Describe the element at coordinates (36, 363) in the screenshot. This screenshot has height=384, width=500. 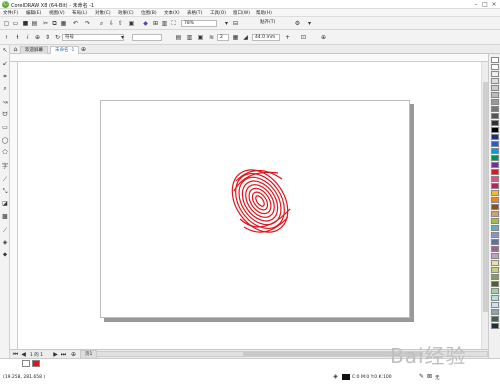
I see `current-color-swatch` at that location.